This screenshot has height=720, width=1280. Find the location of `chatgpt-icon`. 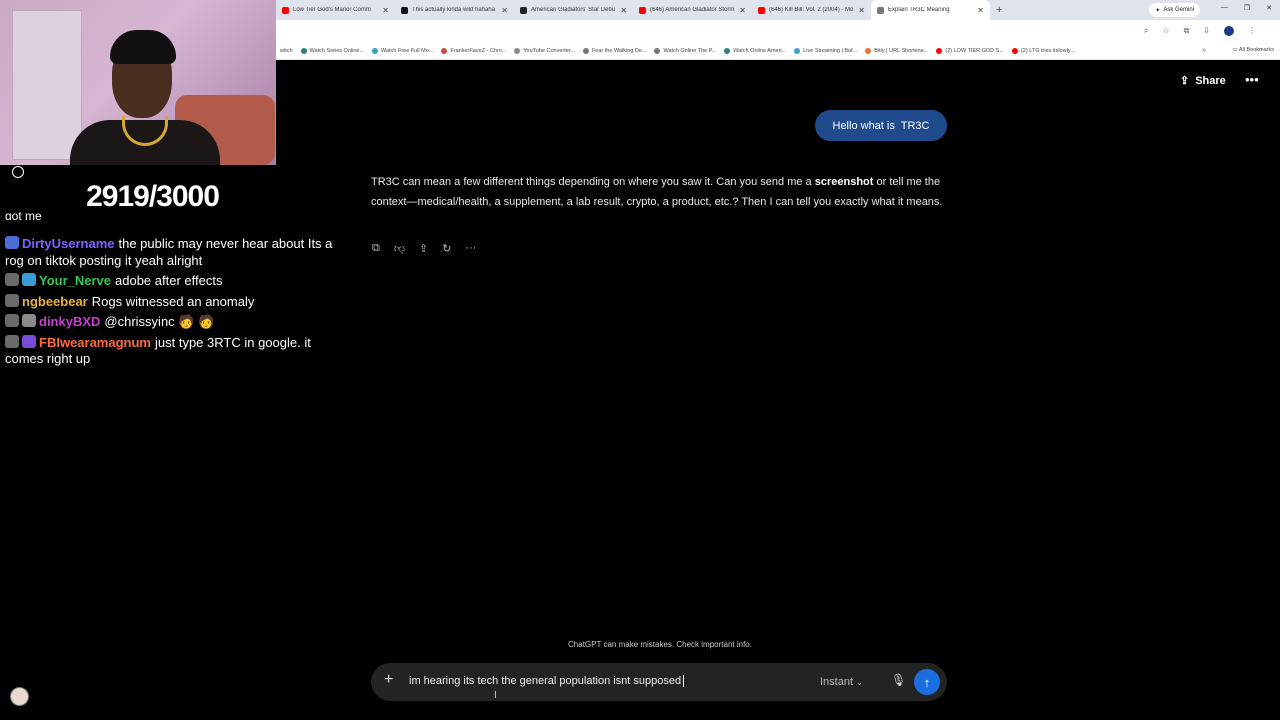

chatgpt-icon is located at coordinates (880, 10).